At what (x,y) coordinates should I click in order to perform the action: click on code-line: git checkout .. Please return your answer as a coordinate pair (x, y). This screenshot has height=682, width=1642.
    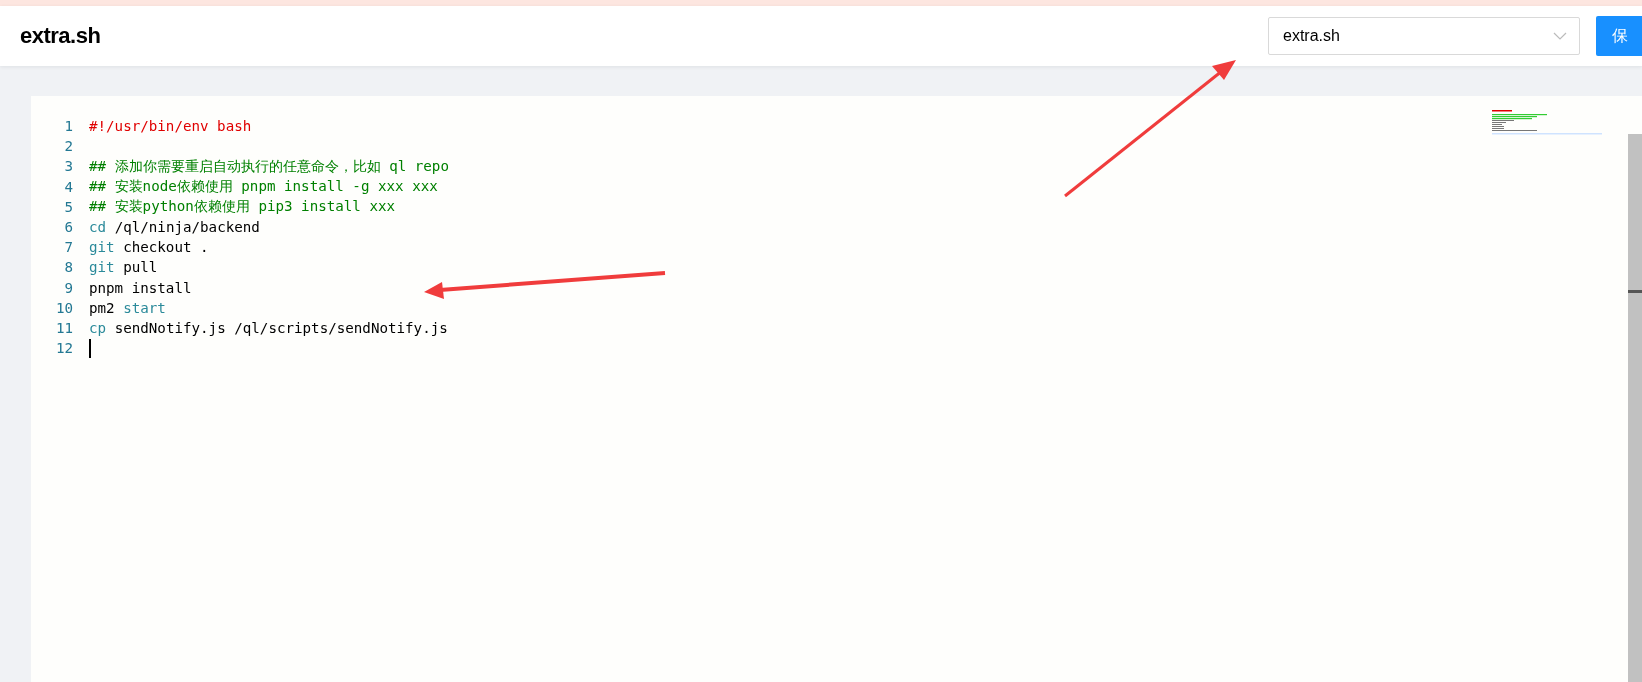
    Looking at the image, I should click on (149, 247).